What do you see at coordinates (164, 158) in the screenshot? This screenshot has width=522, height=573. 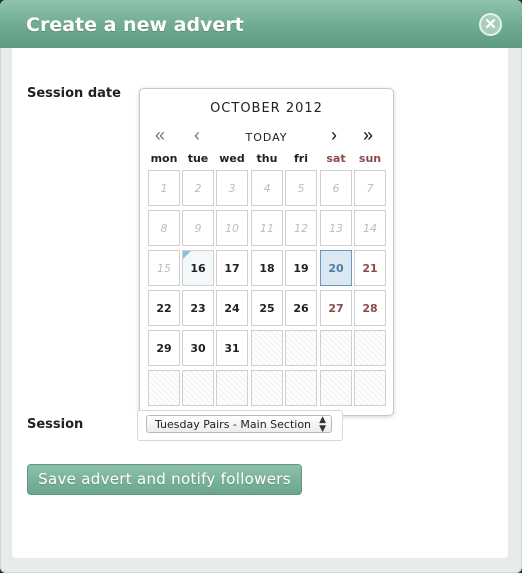 I see `weekday-mon: mon` at bounding box center [164, 158].